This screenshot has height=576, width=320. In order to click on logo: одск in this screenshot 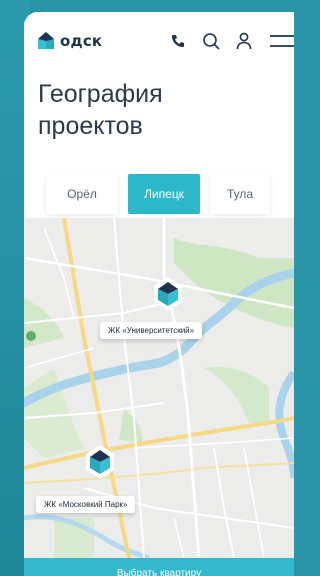, I will do `click(69, 41)`.